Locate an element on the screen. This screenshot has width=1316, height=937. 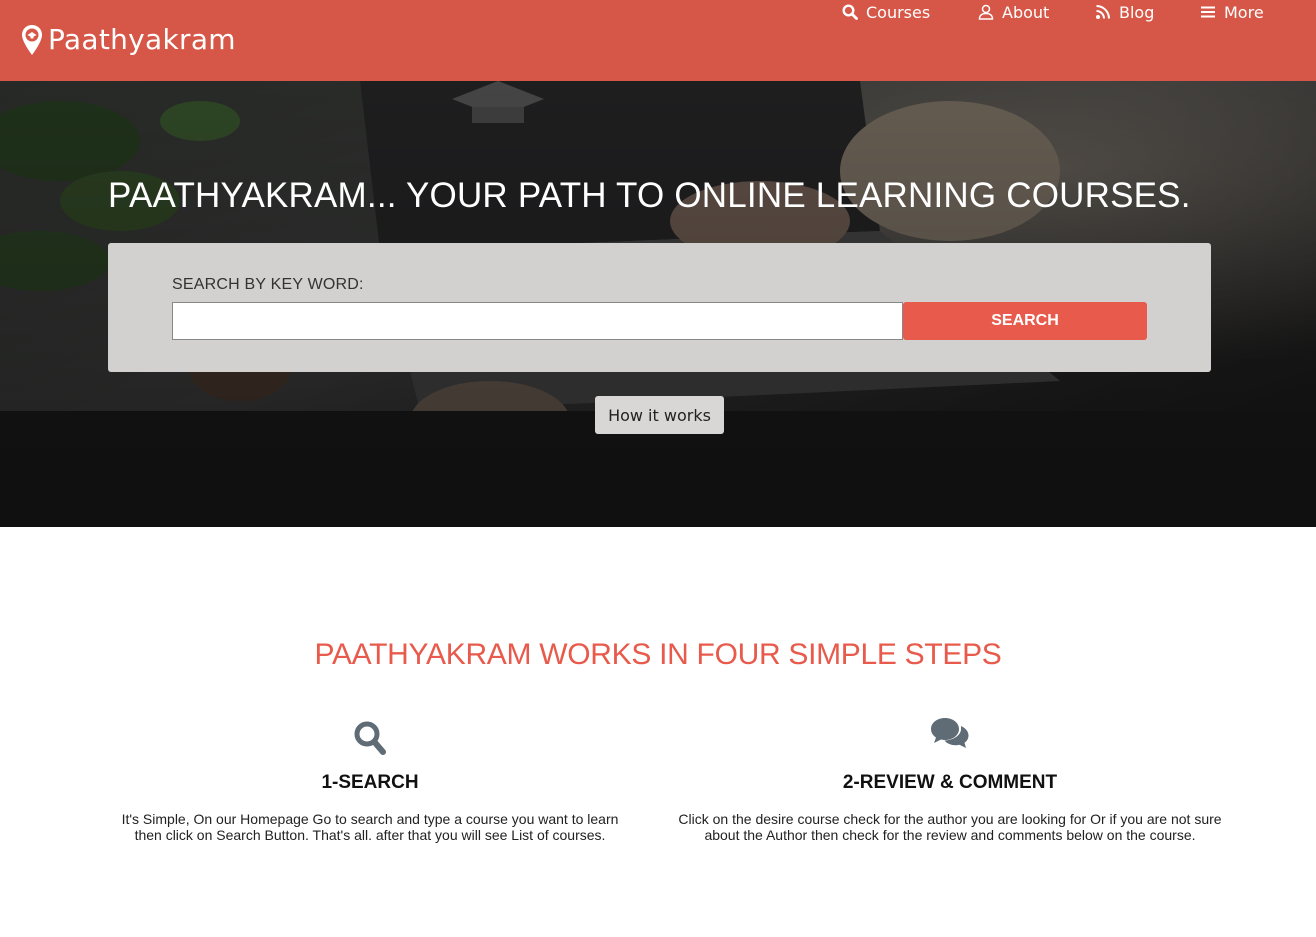
steps-section-title: PAATHYAKRAM WORKS IN FOUR SIMPLE STEPS is located at coordinates (658, 654).